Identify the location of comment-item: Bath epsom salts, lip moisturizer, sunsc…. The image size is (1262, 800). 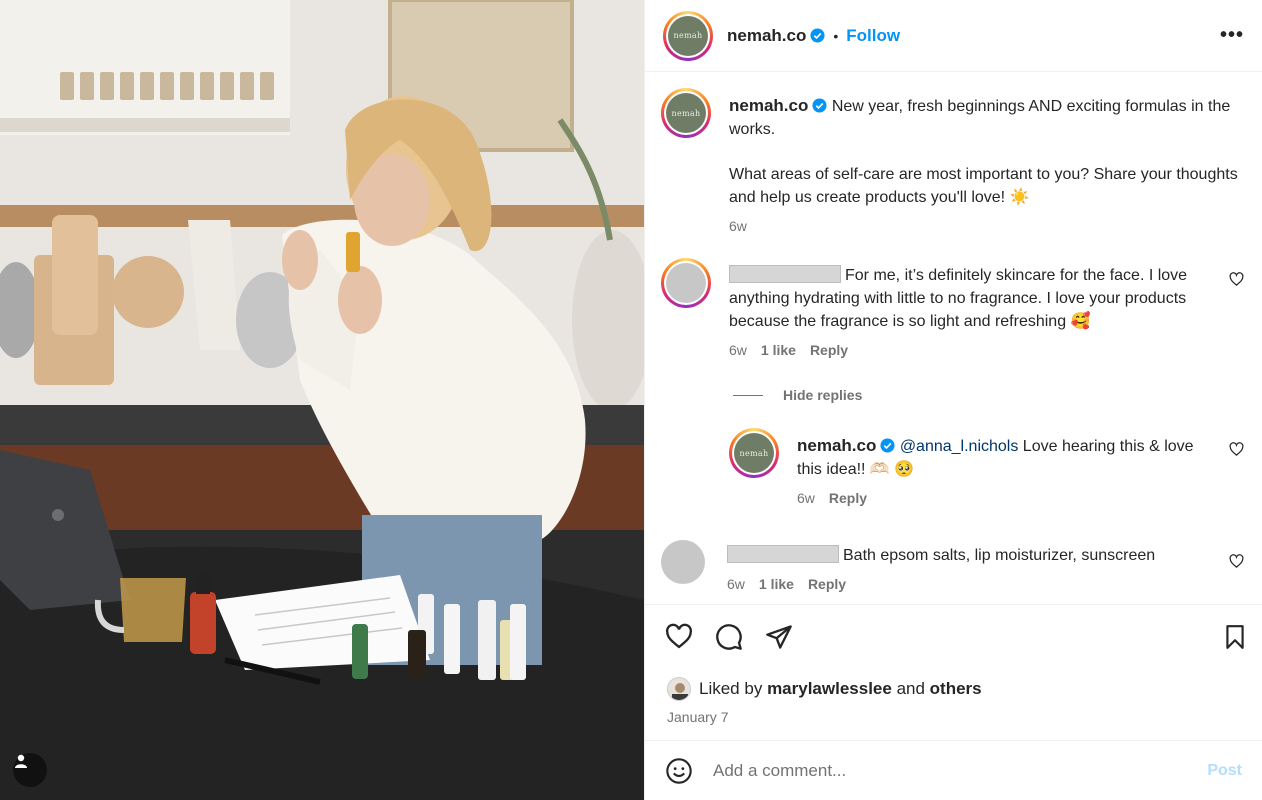
(953, 568).